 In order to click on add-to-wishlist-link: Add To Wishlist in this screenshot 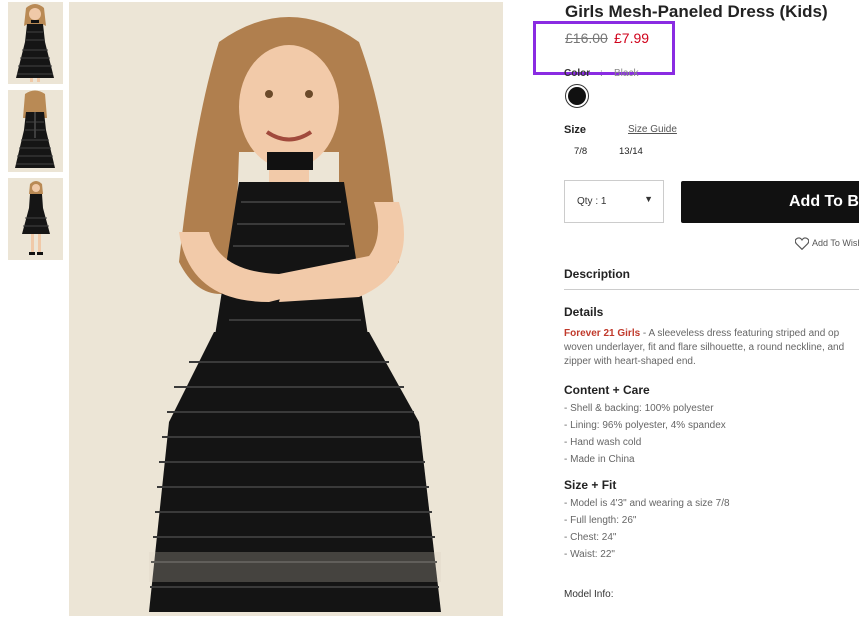, I will do `click(826, 244)`.